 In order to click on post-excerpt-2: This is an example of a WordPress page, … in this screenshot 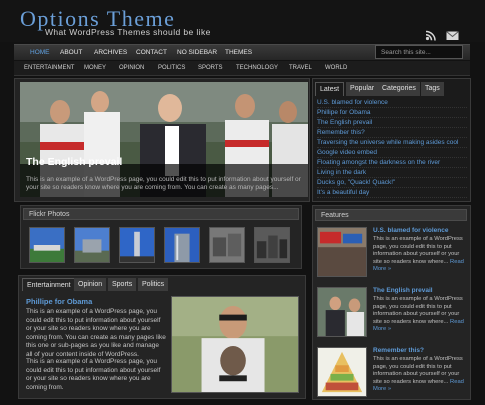, I will do `click(93, 374)`.